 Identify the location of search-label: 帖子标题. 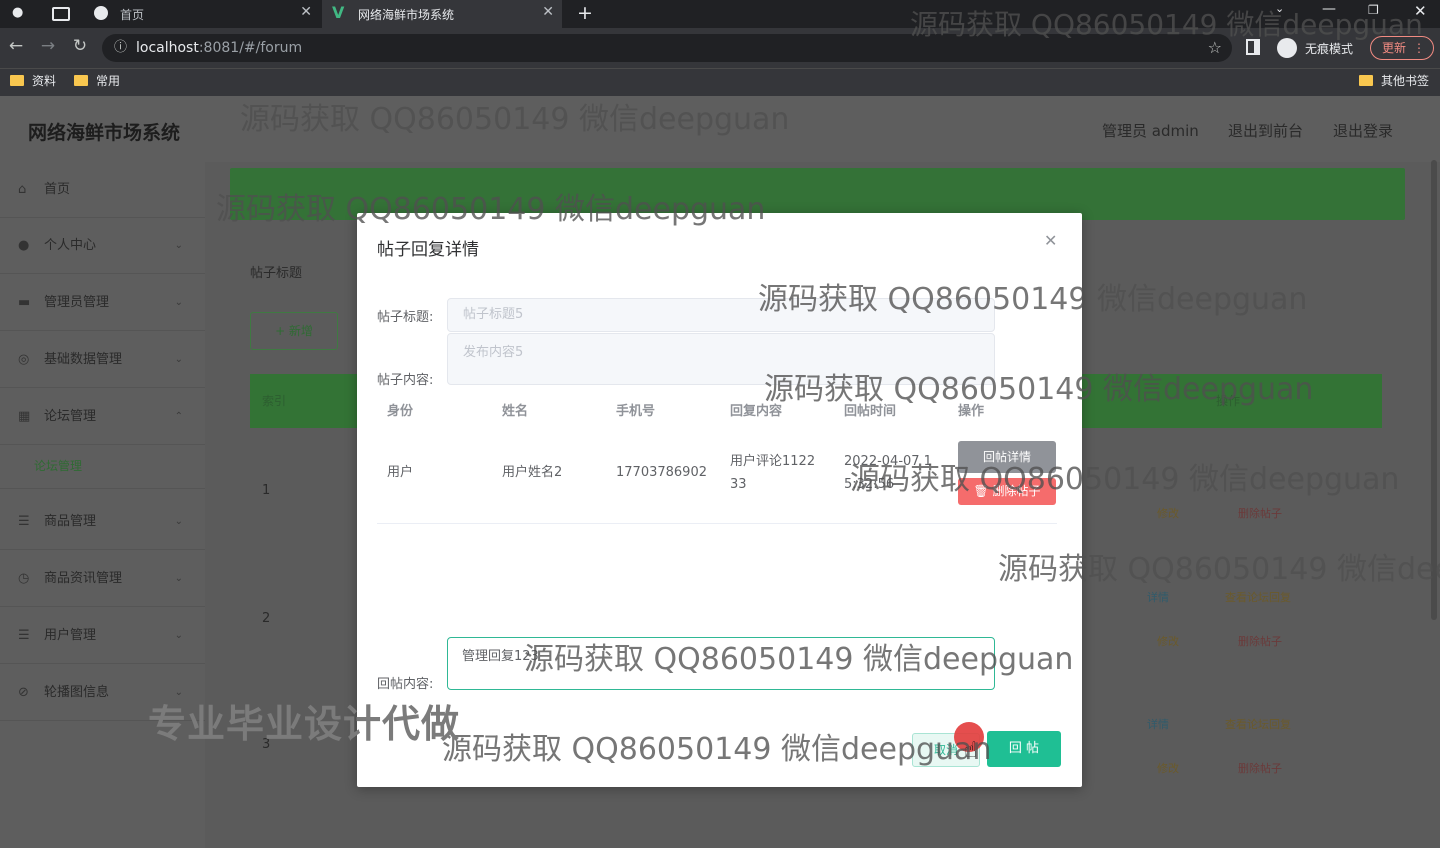
(276, 273).